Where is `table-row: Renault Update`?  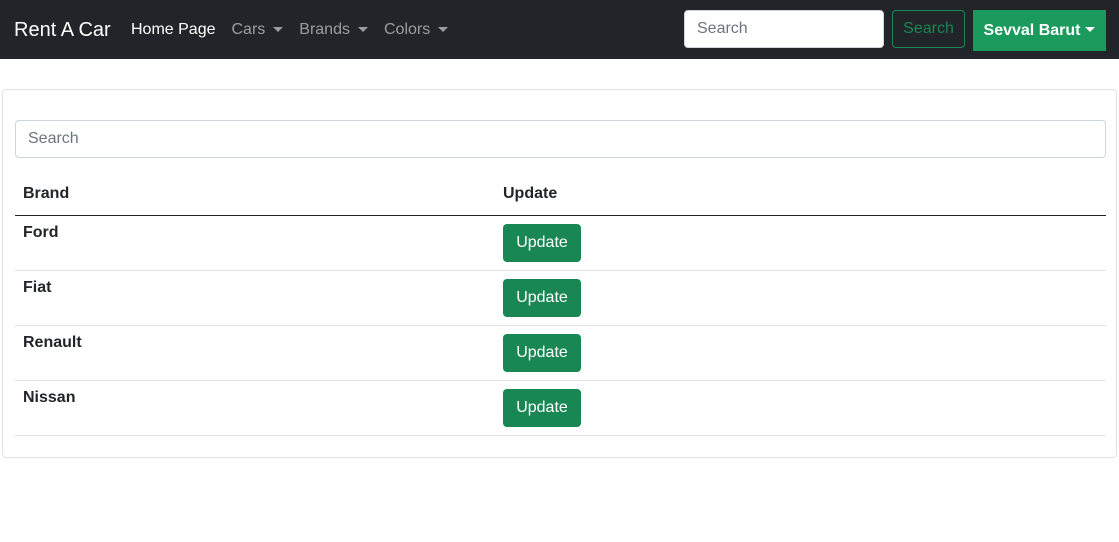 table-row: Renault Update is located at coordinates (560, 353).